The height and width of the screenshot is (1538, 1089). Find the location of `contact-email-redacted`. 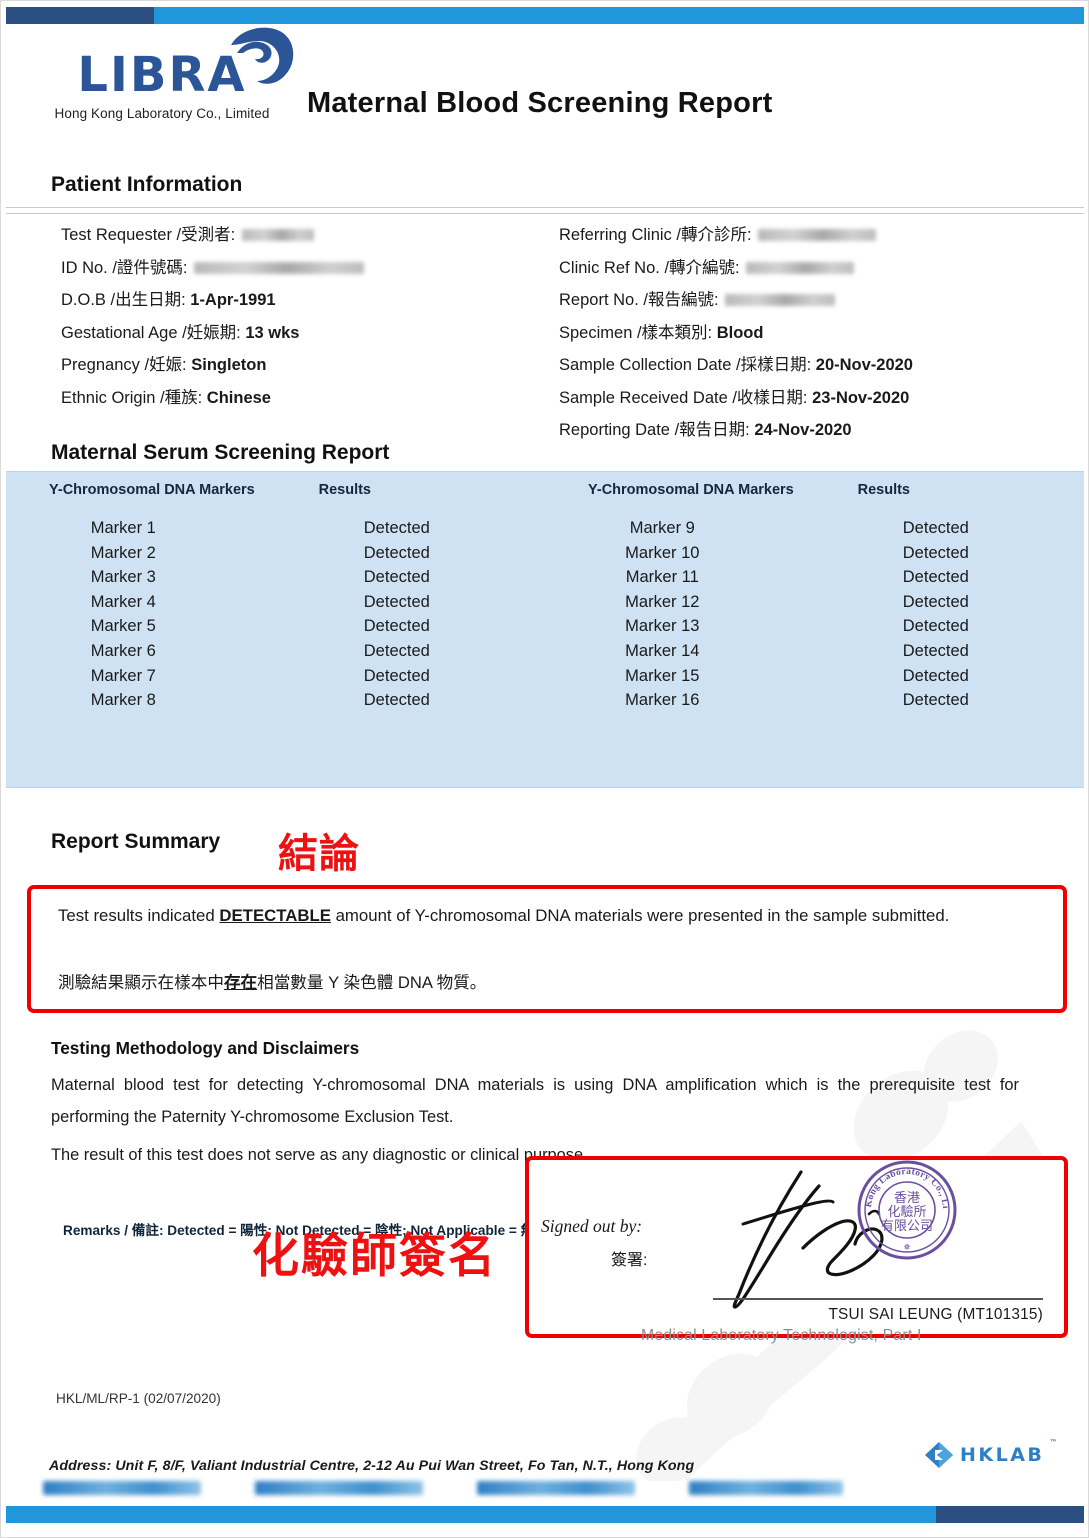

contact-email-redacted is located at coordinates (556, 1488).